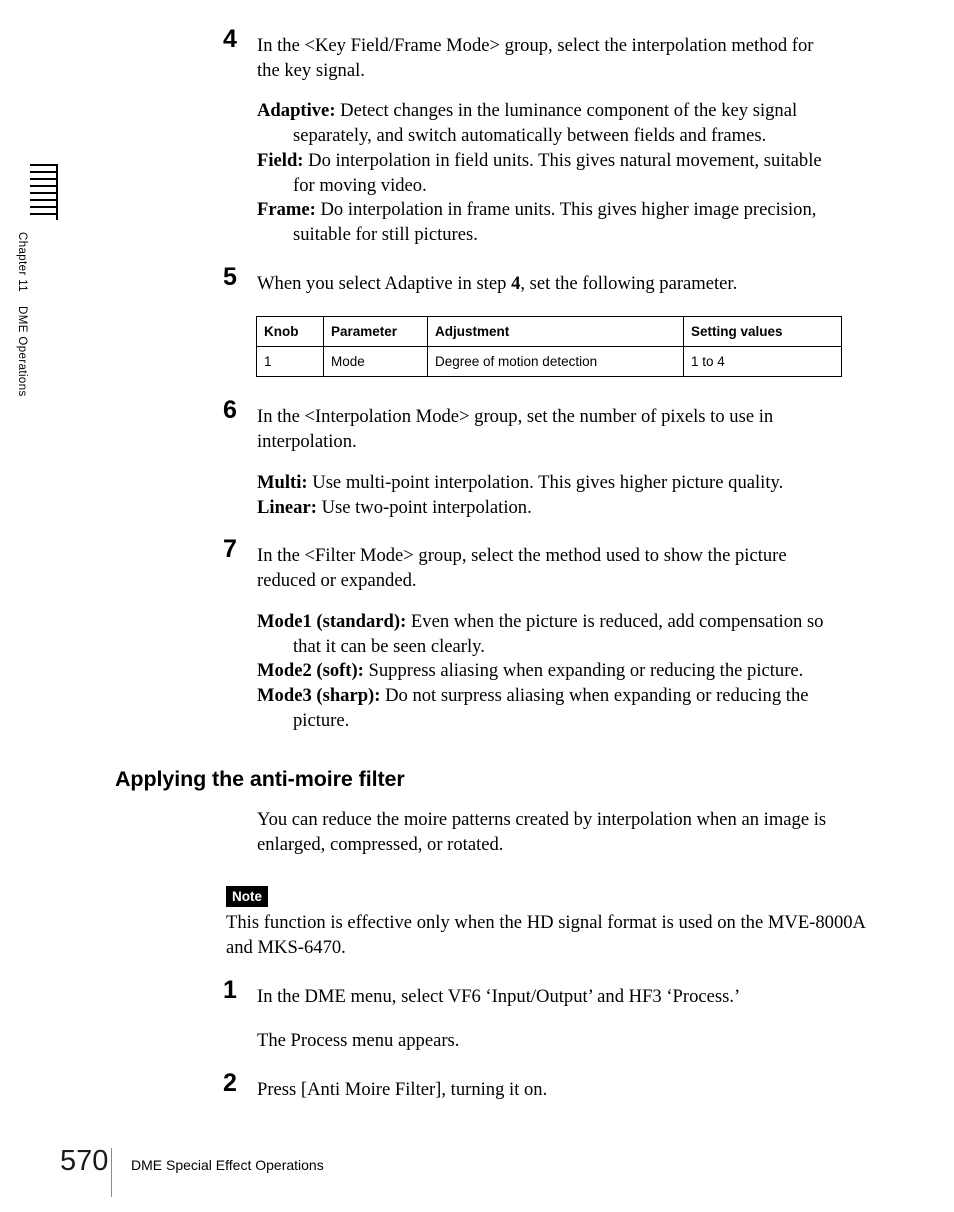 The height and width of the screenshot is (1212, 954). What do you see at coordinates (230, 1083) in the screenshot?
I see `procedure-step-2-number: 2` at bounding box center [230, 1083].